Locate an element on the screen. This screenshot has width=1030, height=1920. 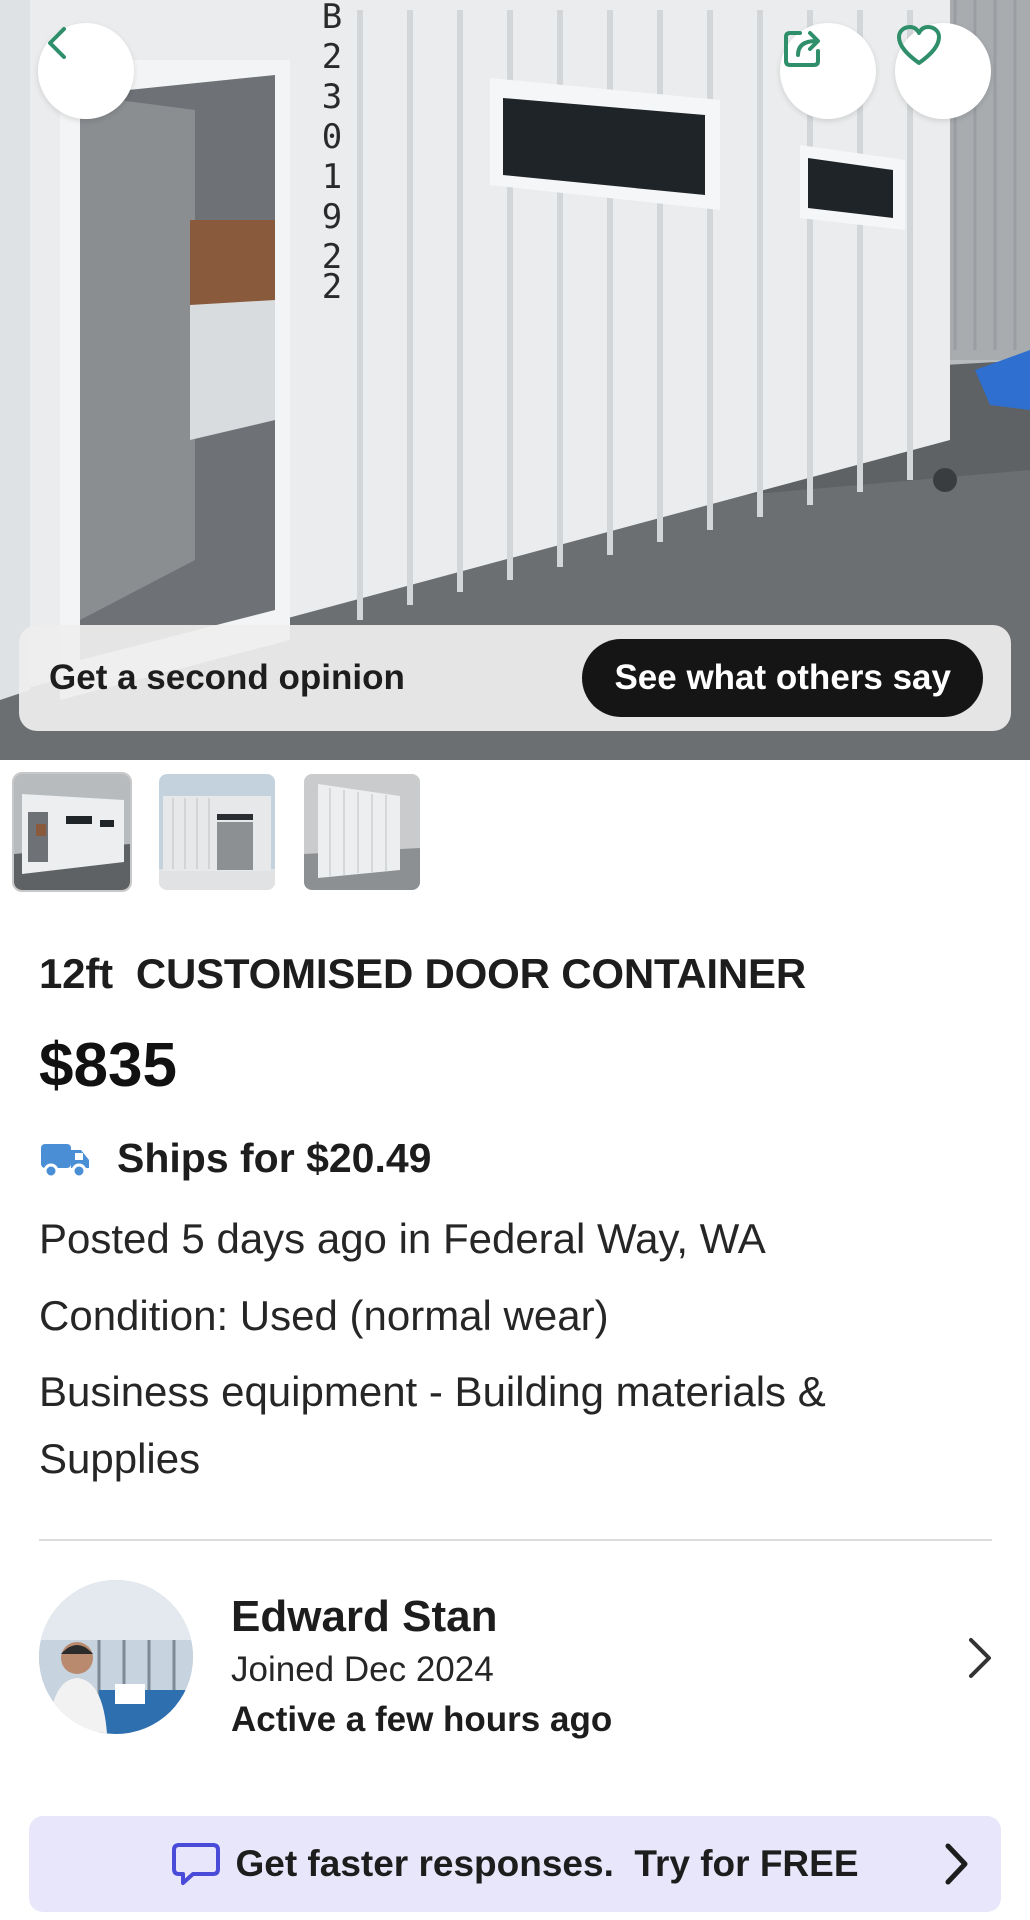
listing-title: 12ft CUSTOMISED DOOR CONTAINER is located at coordinates (422, 973).